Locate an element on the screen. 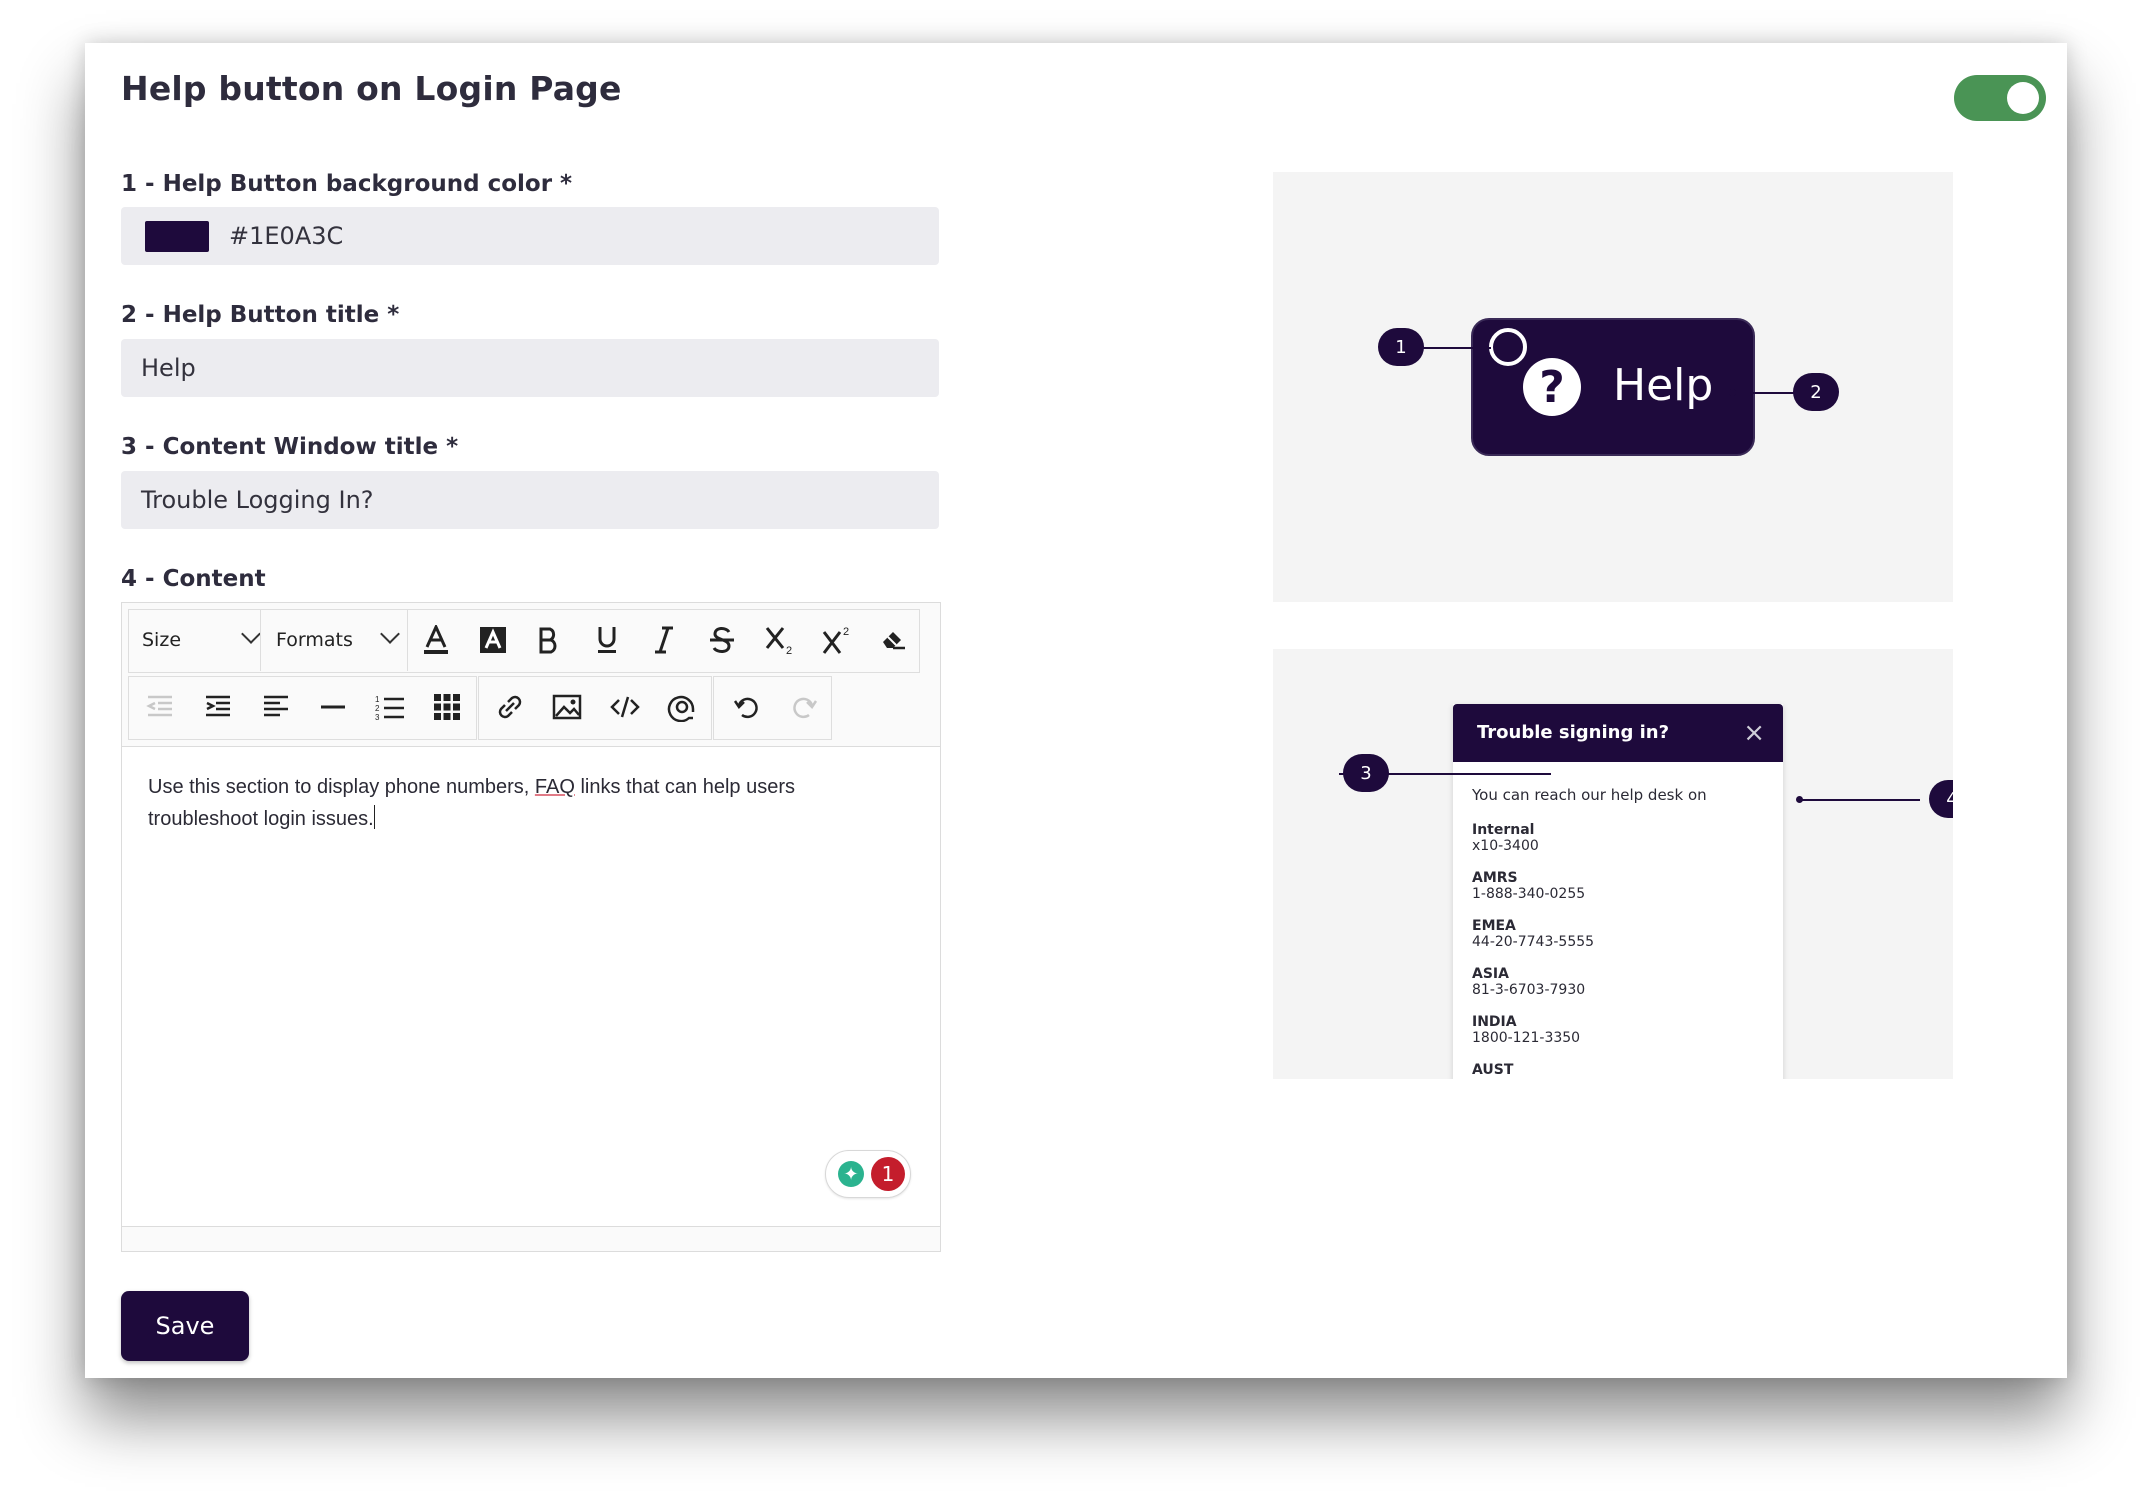 This screenshot has width=2151, height=1506. underline-icon is located at coordinates (607, 640).